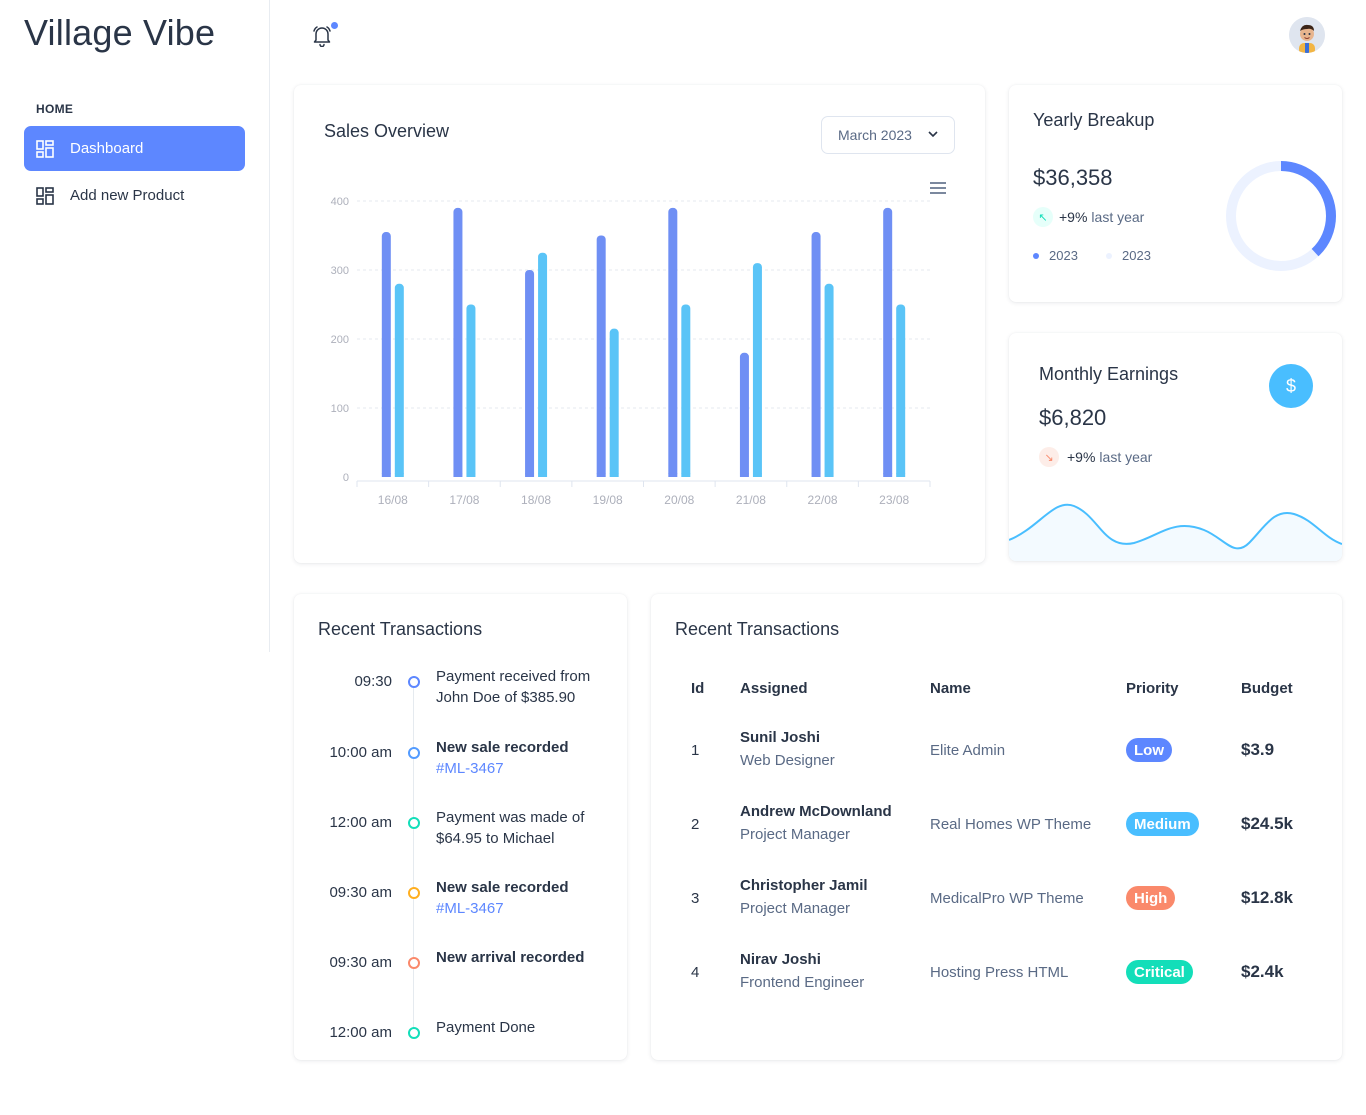  What do you see at coordinates (340, 271) in the screenshot?
I see `y-tick-label: 300` at bounding box center [340, 271].